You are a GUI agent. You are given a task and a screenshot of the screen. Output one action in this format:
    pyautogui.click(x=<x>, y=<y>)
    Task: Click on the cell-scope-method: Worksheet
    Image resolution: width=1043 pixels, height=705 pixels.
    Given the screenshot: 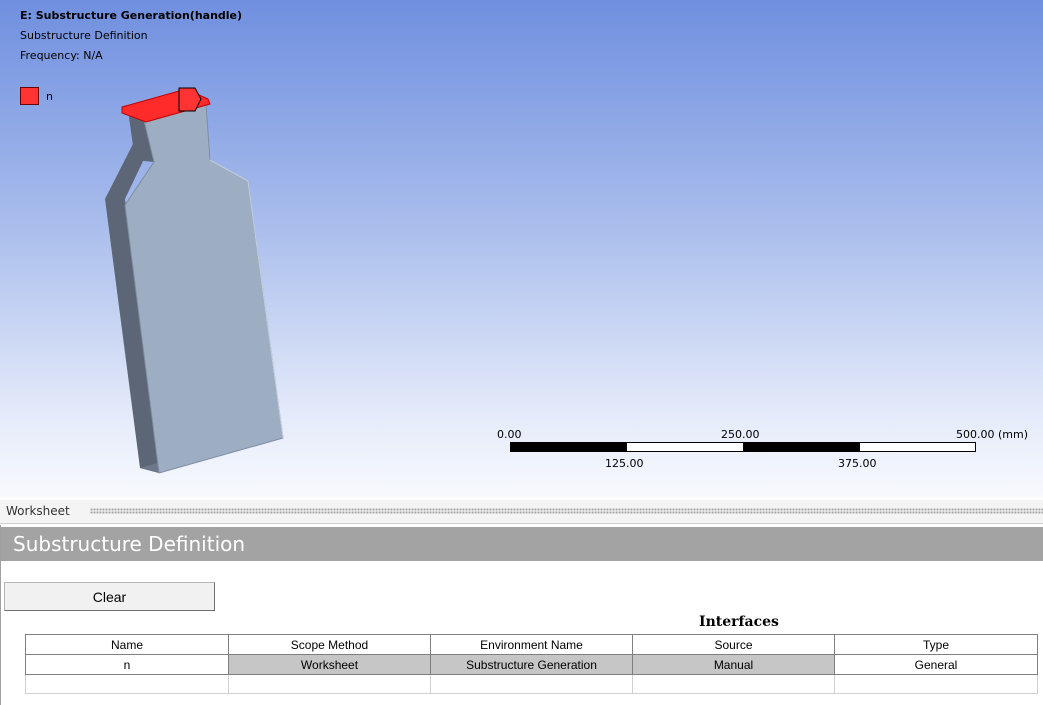 What is the action you would take?
    pyautogui.click(x=329, y=664)
    